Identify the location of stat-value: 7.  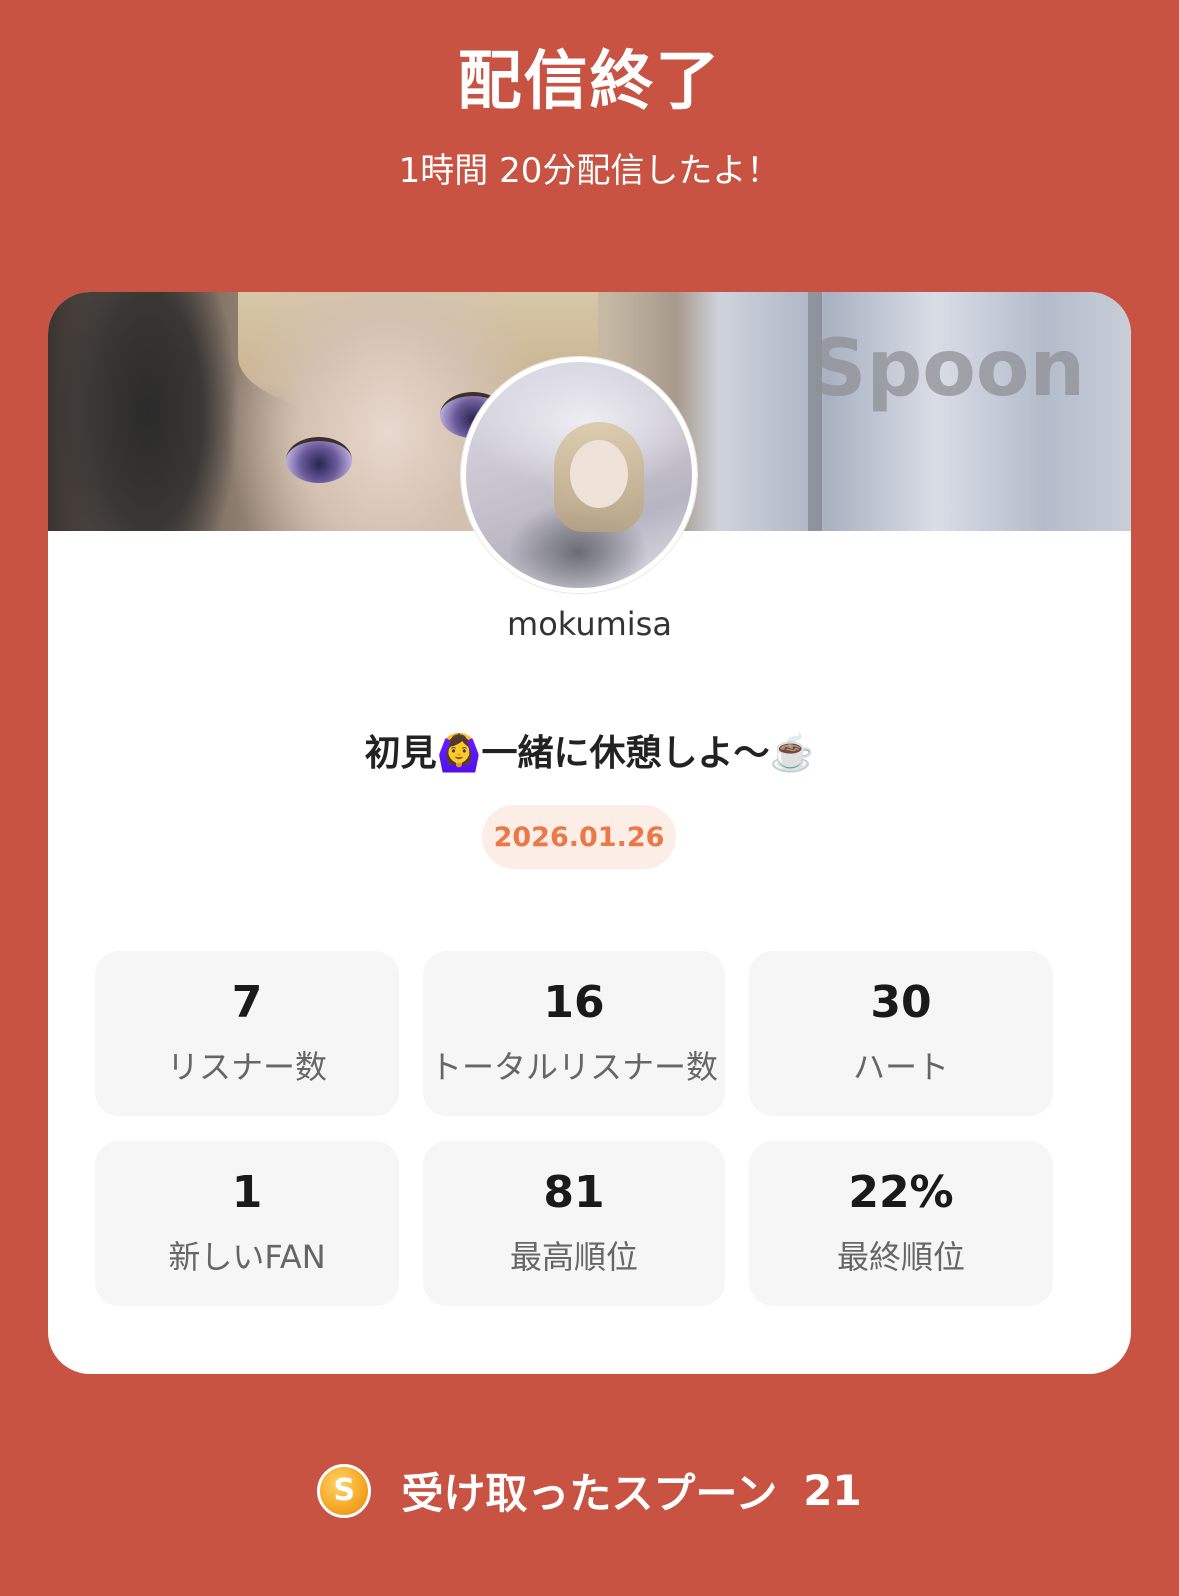
(247, 1003).